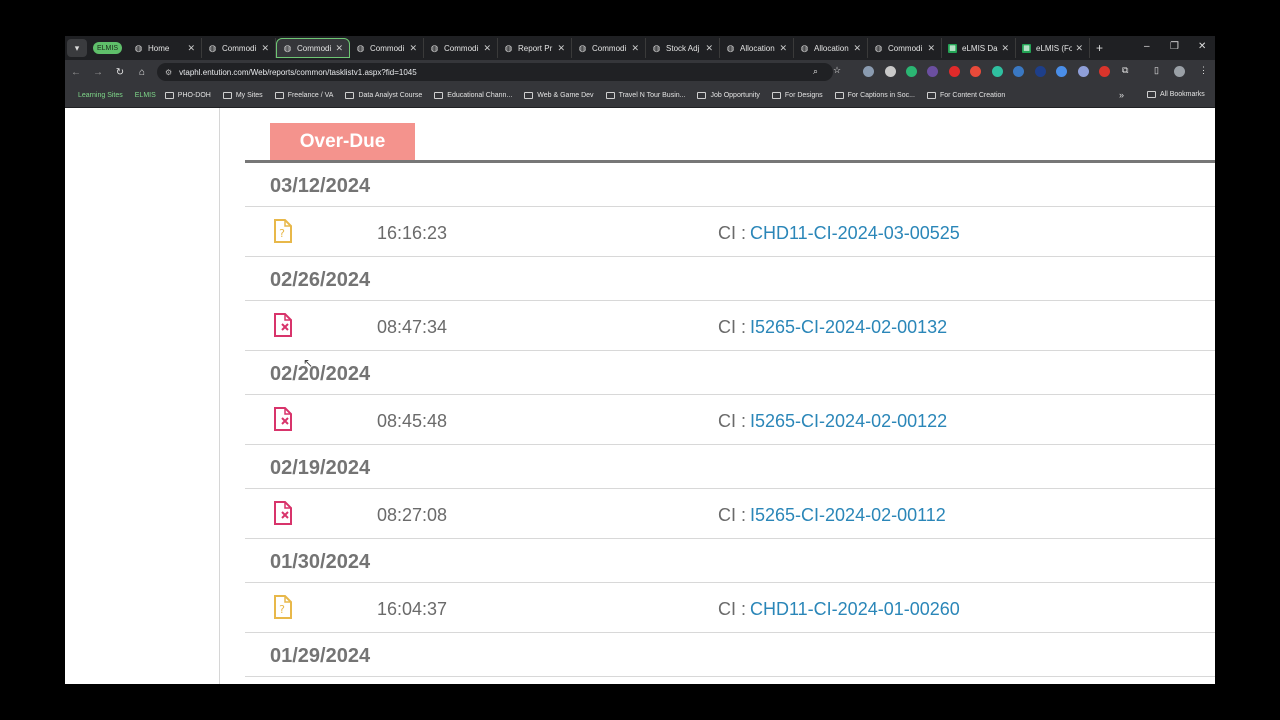 This screenshot has width=1280, height=720. What do you see at coordinates (1099, 48) in the screenshot?
I see `new-tab-icon: +` at bounding box center [1099, 48].